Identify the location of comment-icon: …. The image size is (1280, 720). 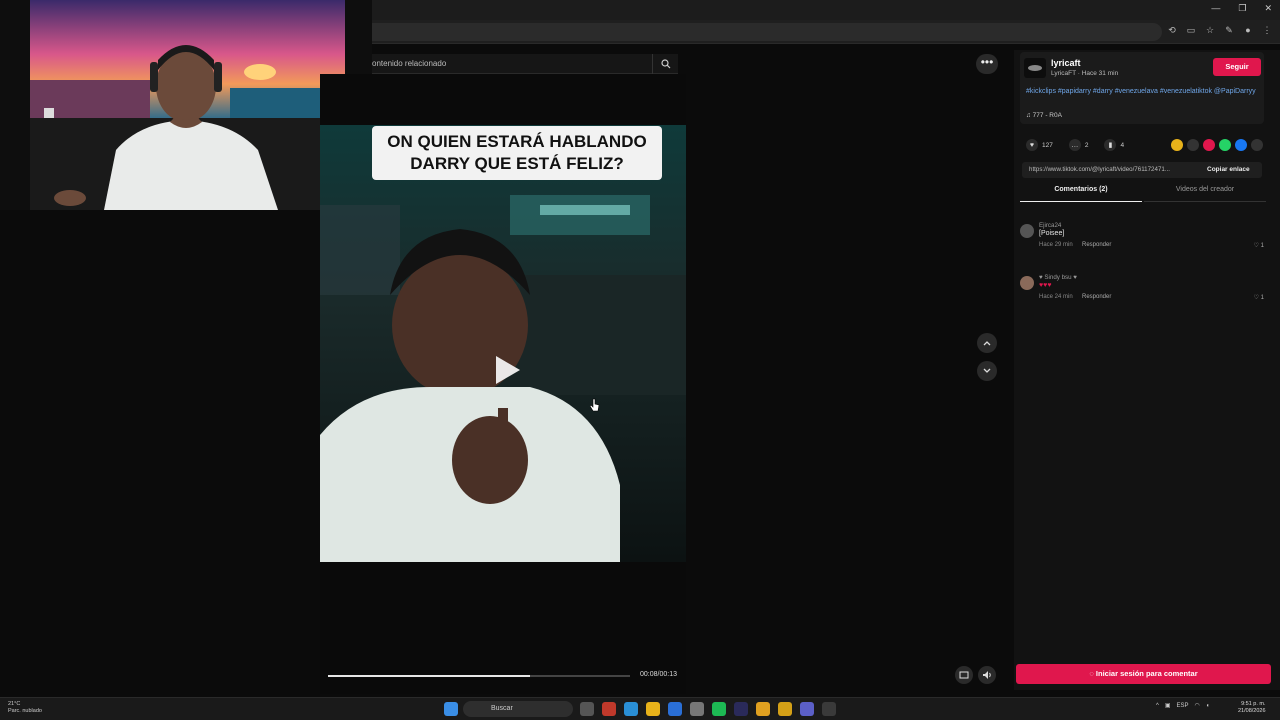
(1074, 145).